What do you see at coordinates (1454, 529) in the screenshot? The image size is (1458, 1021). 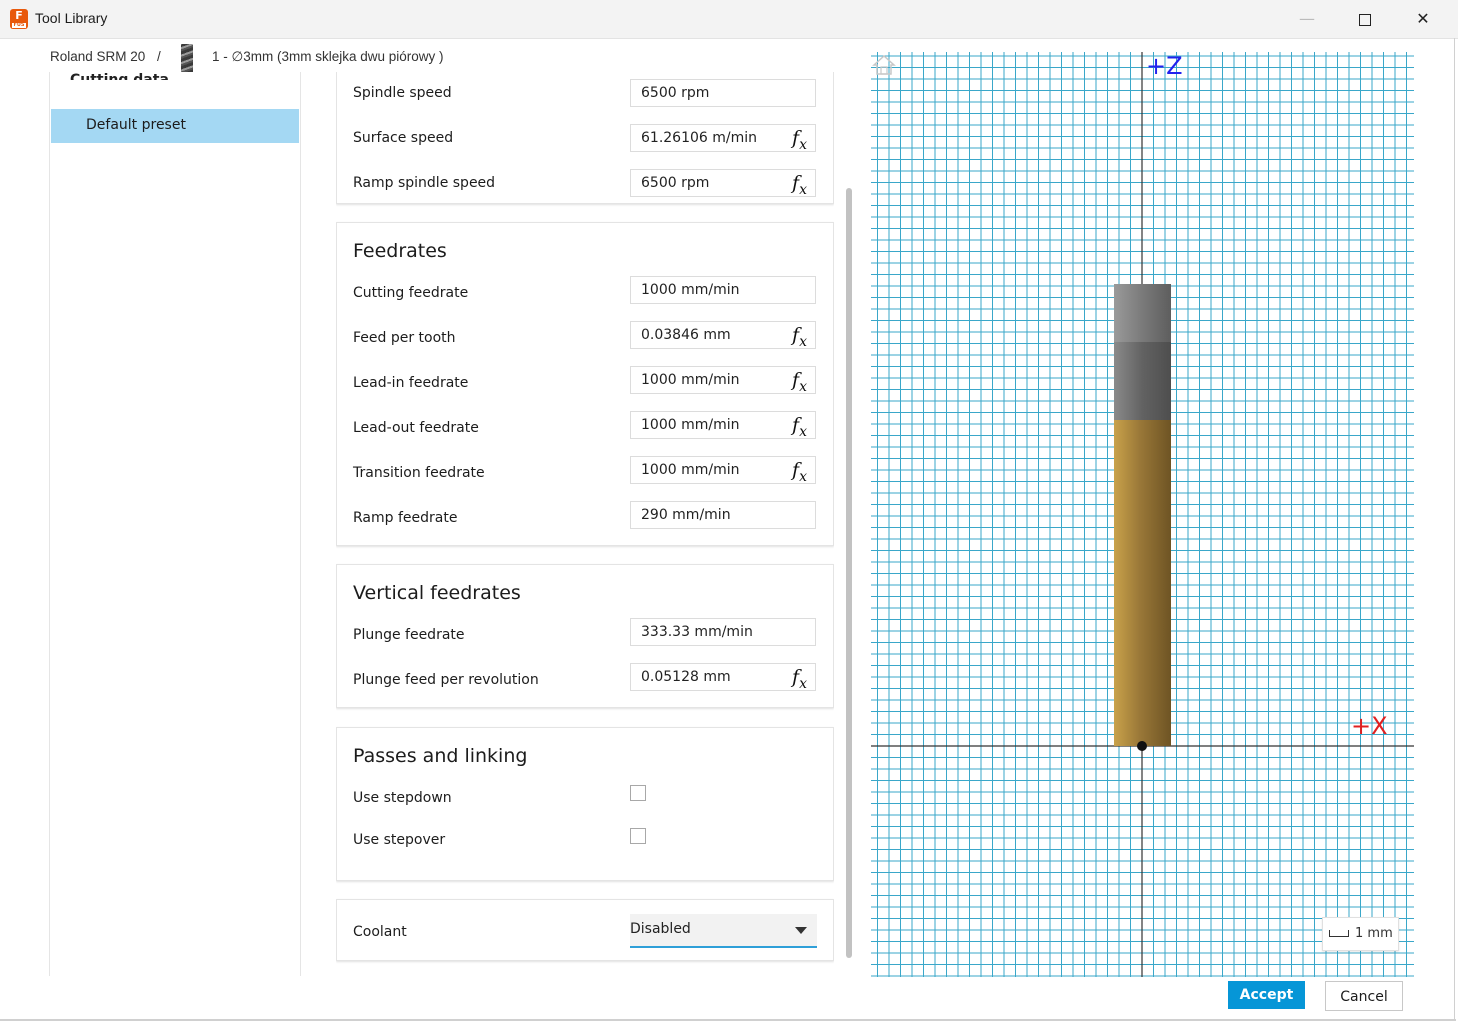 I see `window-border` at bounding box center [1454, 529].